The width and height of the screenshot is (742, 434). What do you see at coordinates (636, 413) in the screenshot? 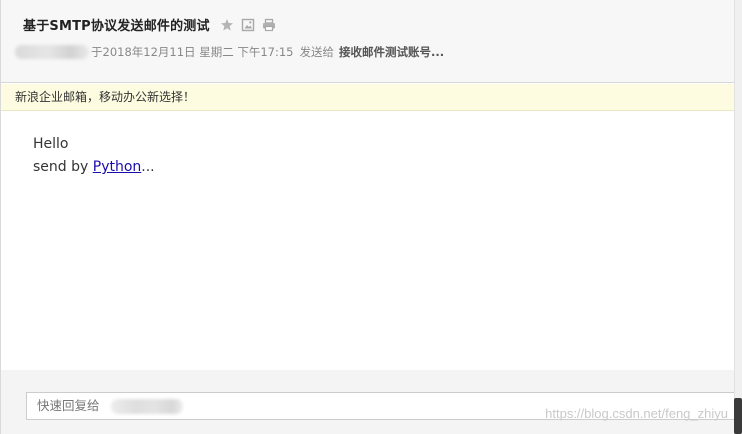
I see `watermark-text: https://blog.csdn.net/feng_zhiyu` at bounding box center [636, 413].